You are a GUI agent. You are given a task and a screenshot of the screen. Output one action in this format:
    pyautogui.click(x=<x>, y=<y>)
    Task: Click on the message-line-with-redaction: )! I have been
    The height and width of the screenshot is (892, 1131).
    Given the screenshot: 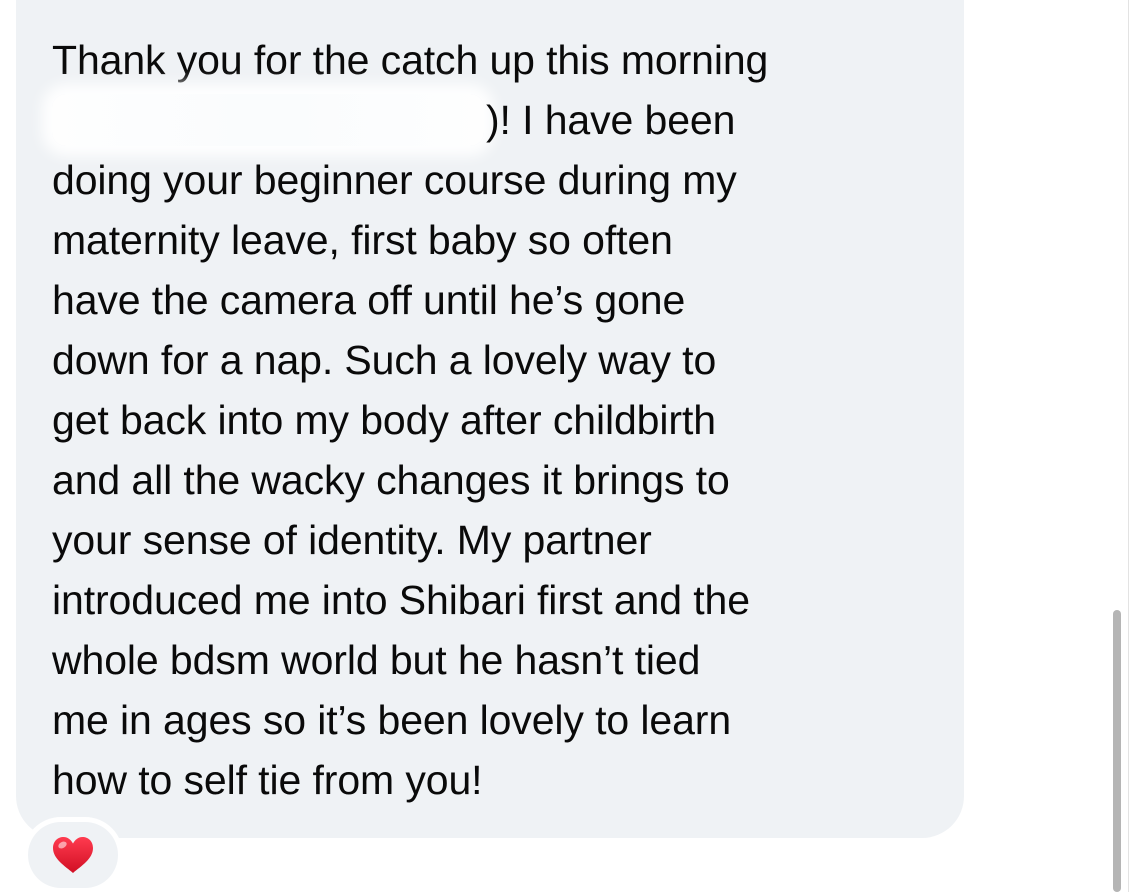 What is the action you would take?
    pyautogui.click(x=492, y=120)
    